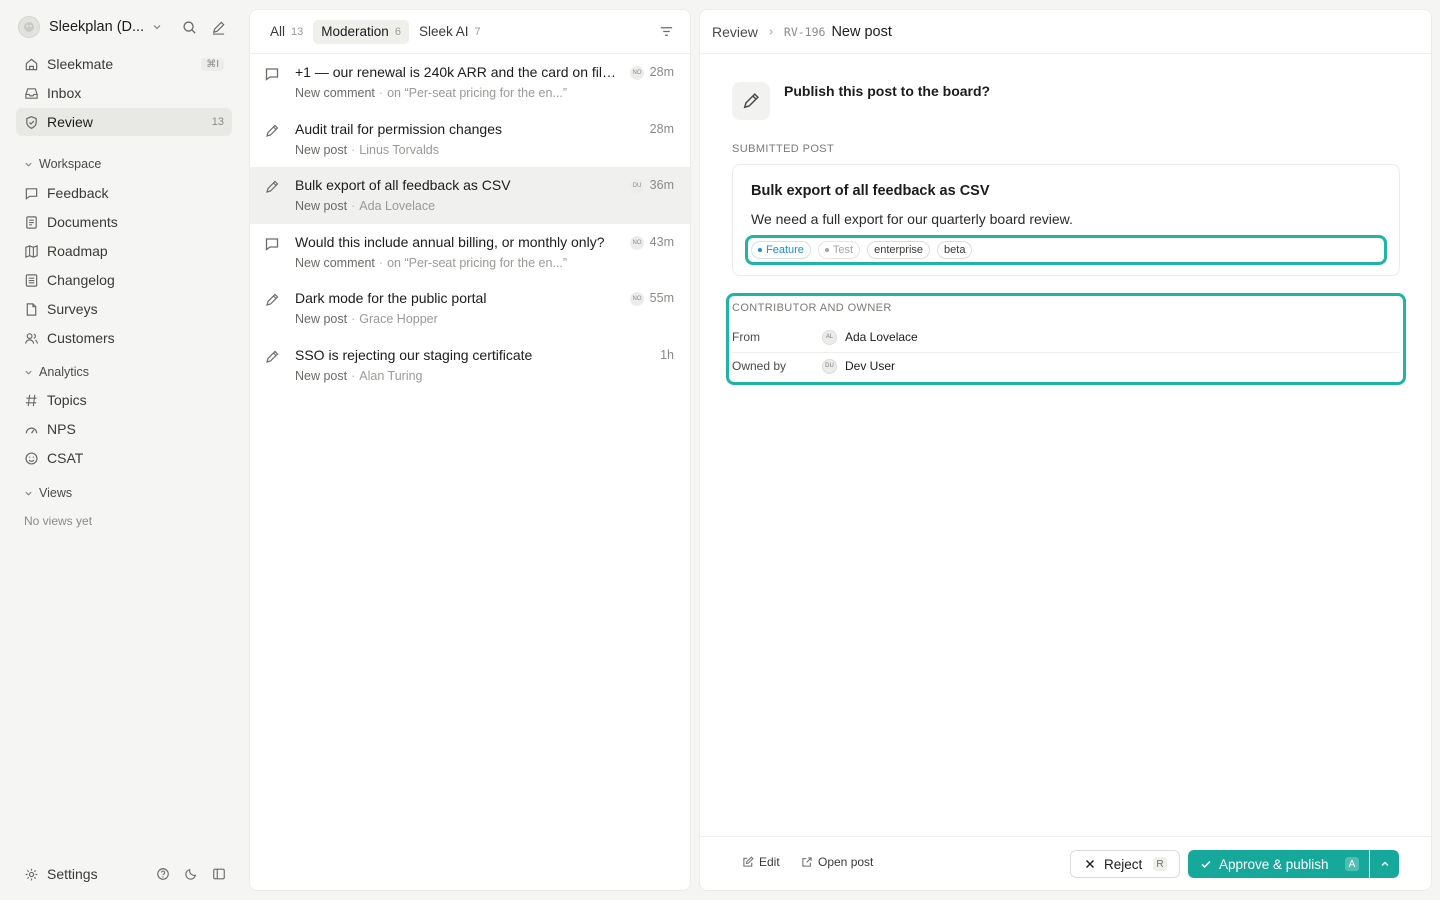 This screenshot has height=900, width=1440. What do you see at coordinates (398, 319) in the screenshot?
I see `item-meta: Grace Hopper` at bounding box center [398, 319].